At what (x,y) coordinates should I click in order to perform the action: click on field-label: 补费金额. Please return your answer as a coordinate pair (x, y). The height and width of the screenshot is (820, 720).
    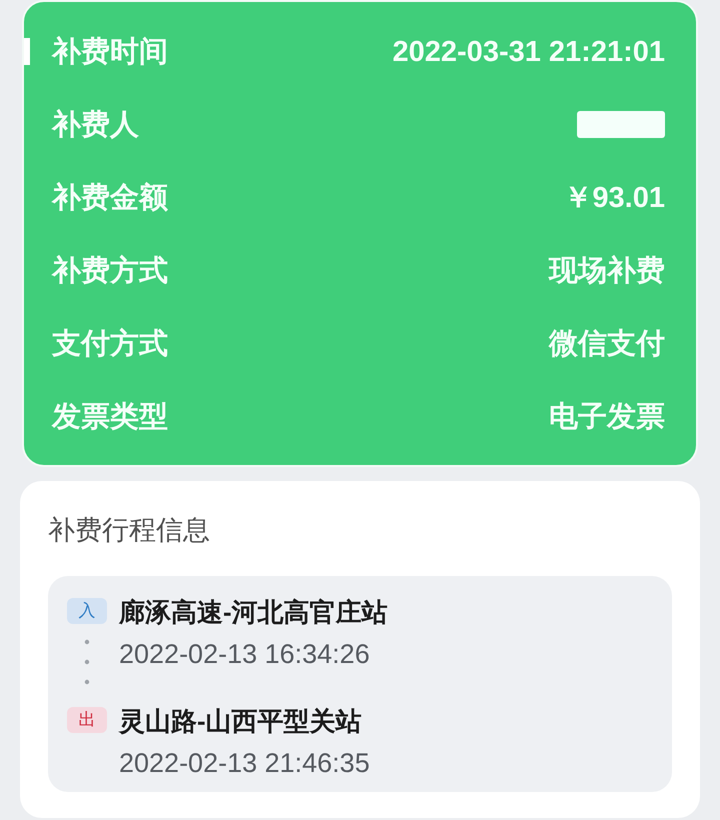
    Looking at the image, I should click on (110, 198).